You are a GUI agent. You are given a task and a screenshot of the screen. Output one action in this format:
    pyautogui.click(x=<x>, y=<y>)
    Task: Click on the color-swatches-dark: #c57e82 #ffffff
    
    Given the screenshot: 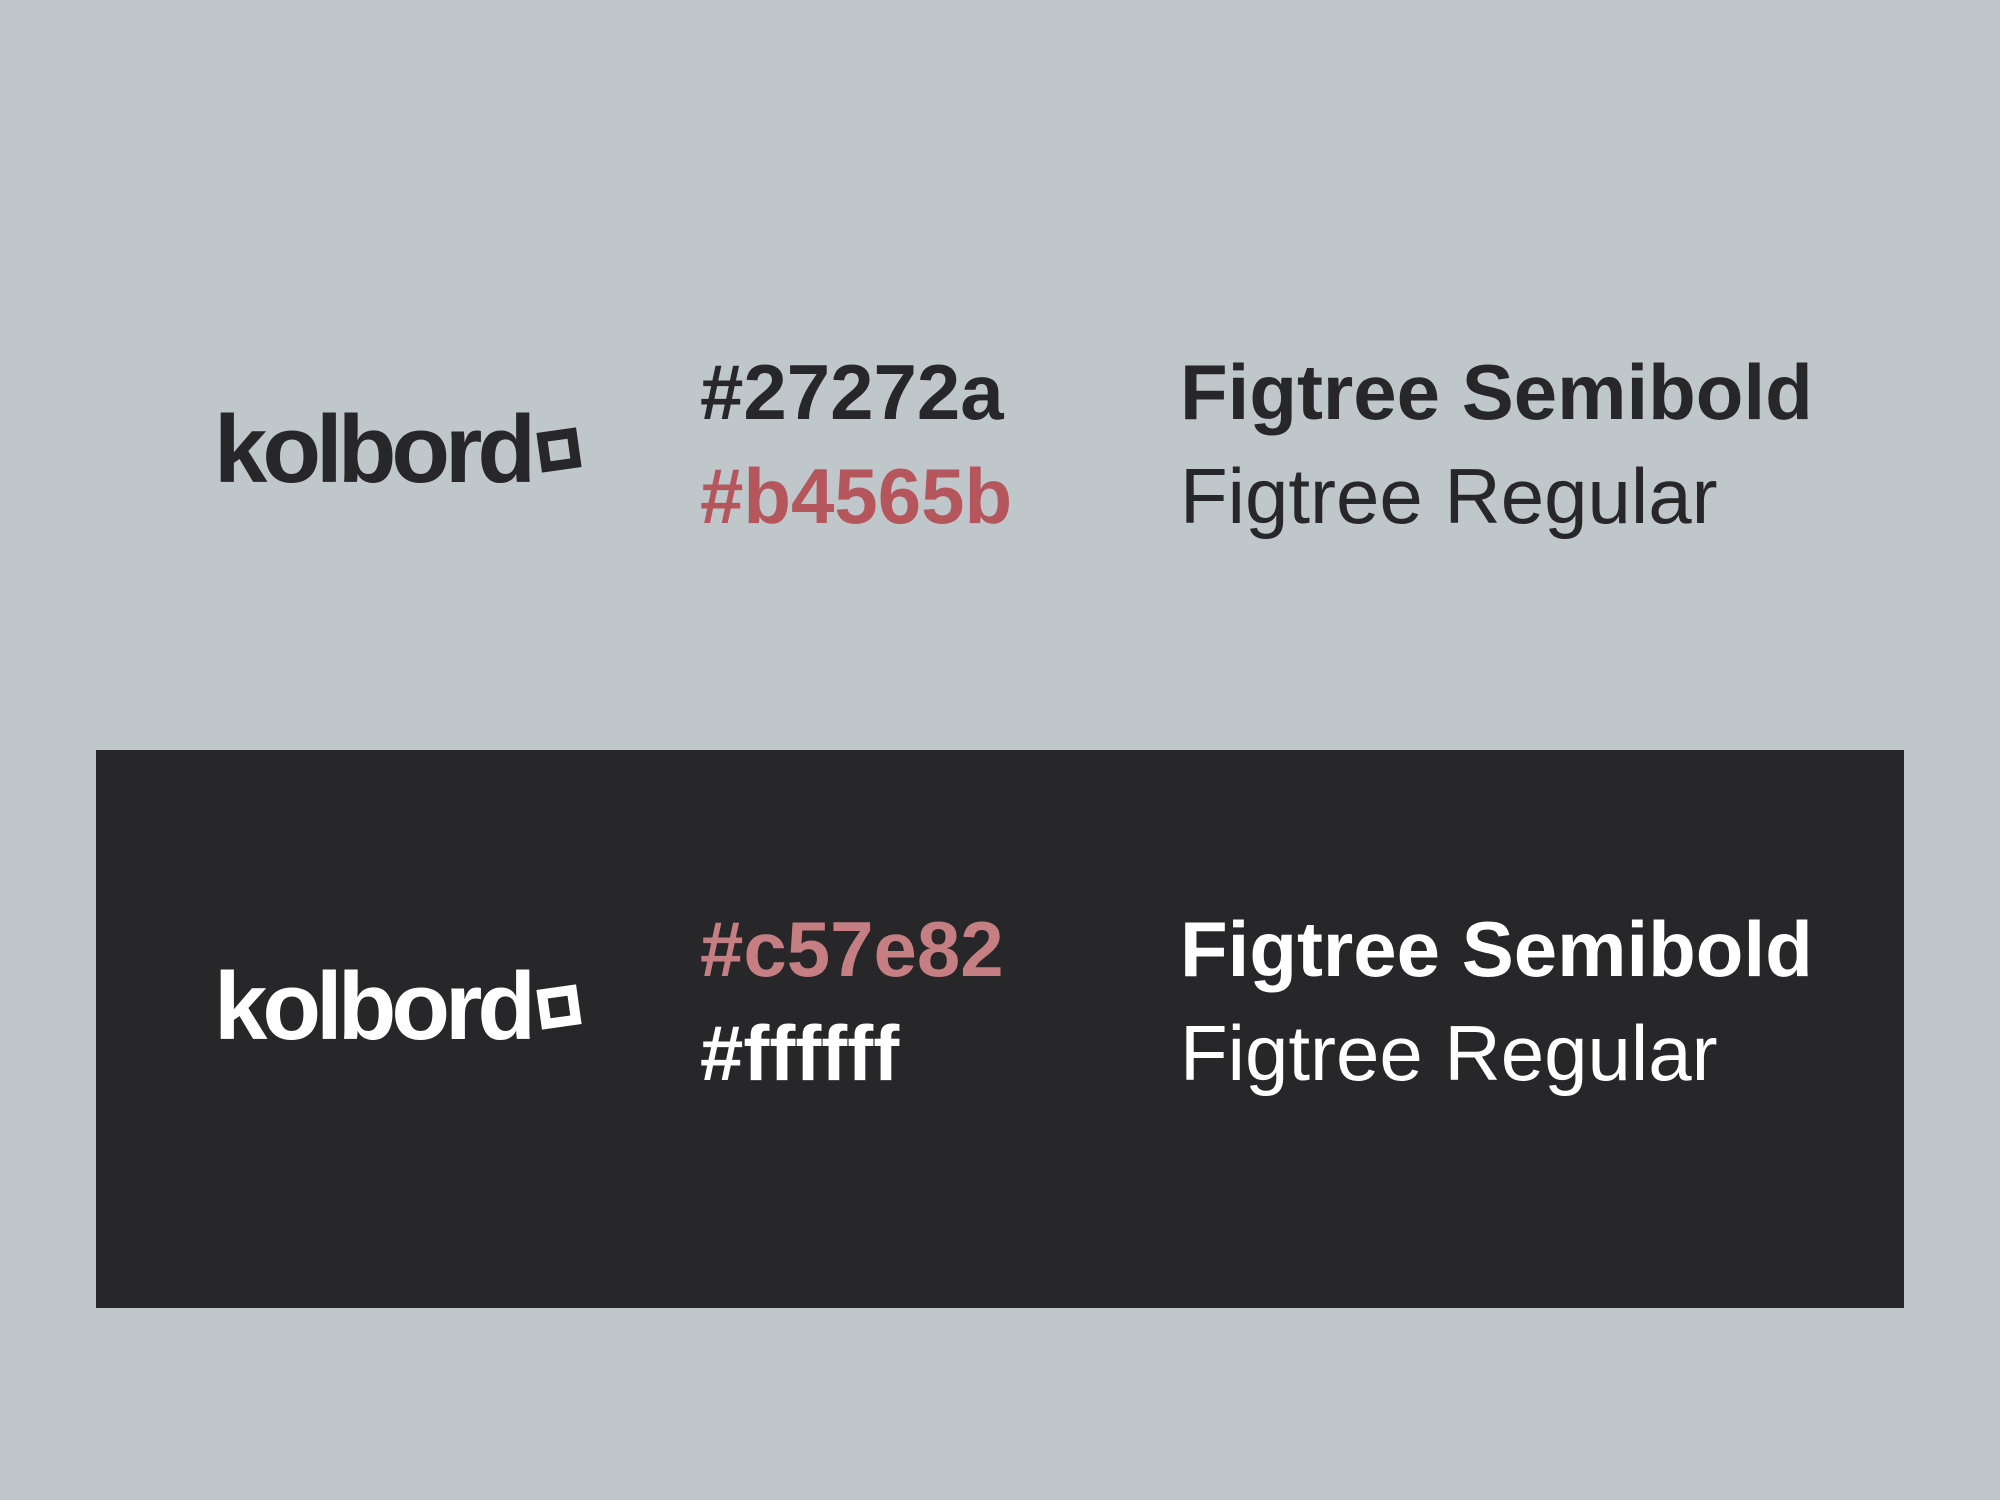 What is the action you would take?
    pyautogui.click(x=852, y=1001)
    